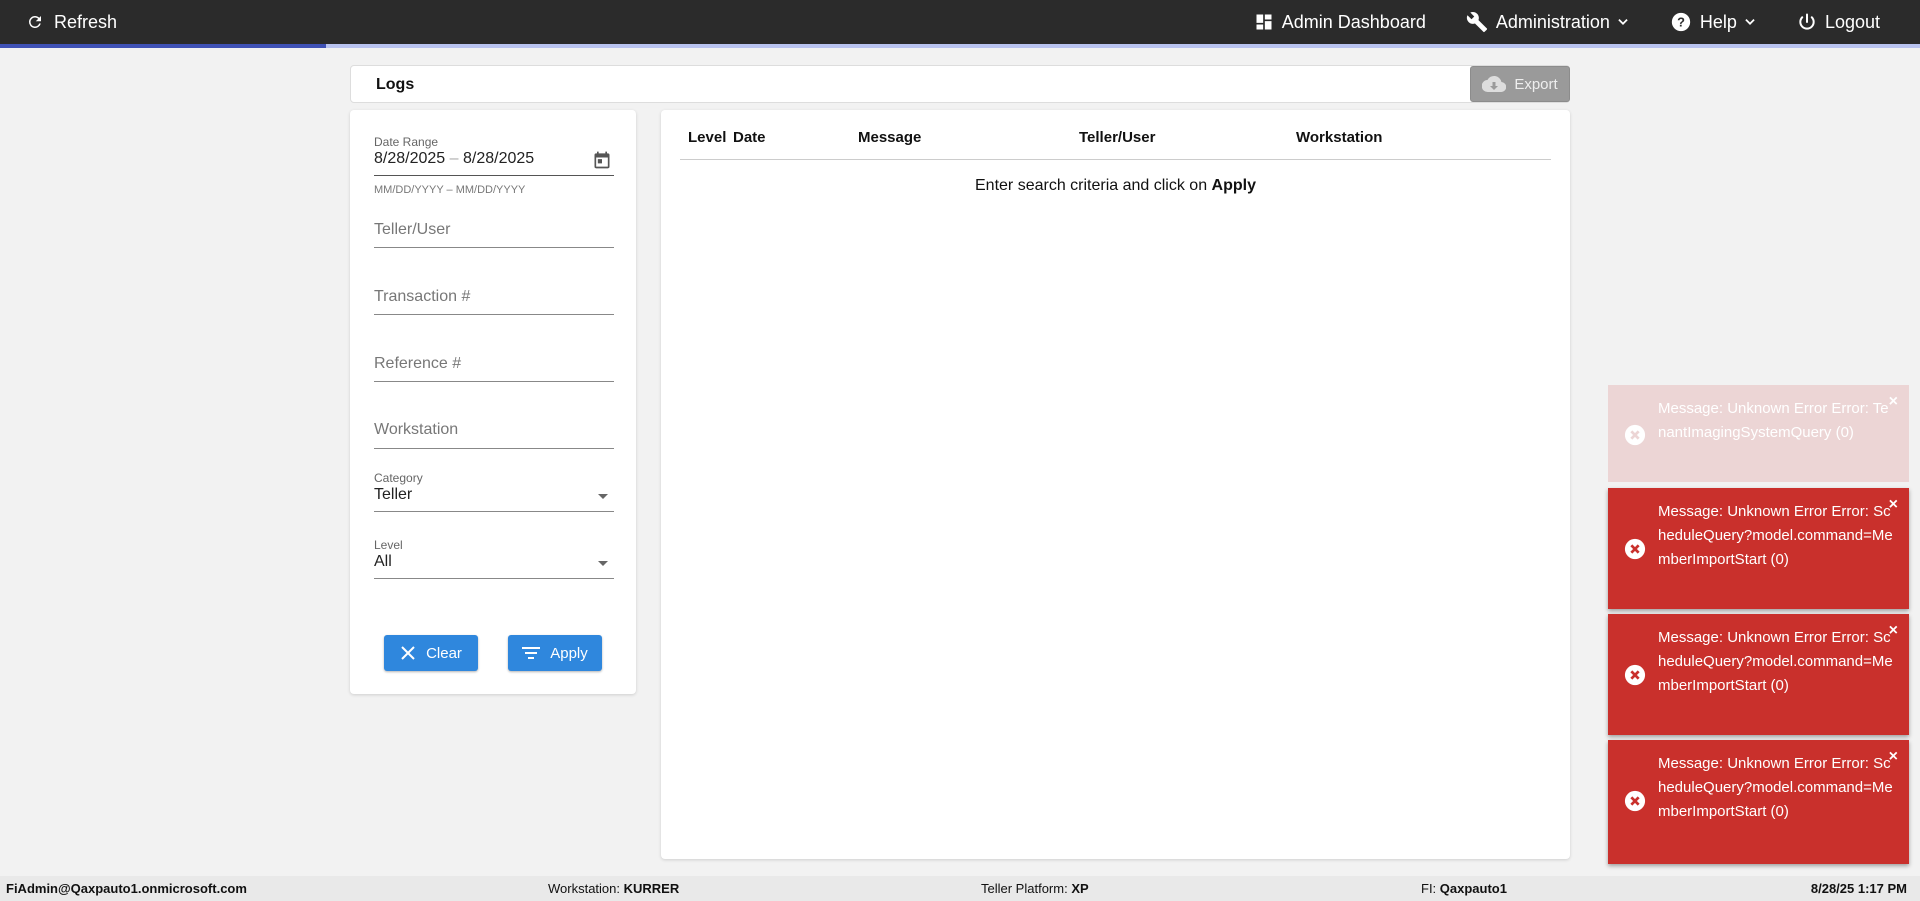 This screenshot has width=1920, height=901. I want to click on date-end: 8/28/2025, so click(498, 158).